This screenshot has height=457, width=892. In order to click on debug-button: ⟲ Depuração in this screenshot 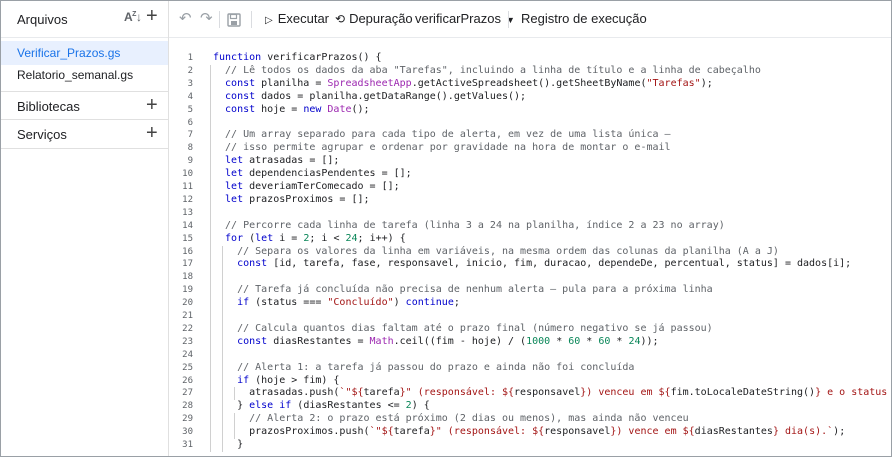, I will do `click(374, 19)`.